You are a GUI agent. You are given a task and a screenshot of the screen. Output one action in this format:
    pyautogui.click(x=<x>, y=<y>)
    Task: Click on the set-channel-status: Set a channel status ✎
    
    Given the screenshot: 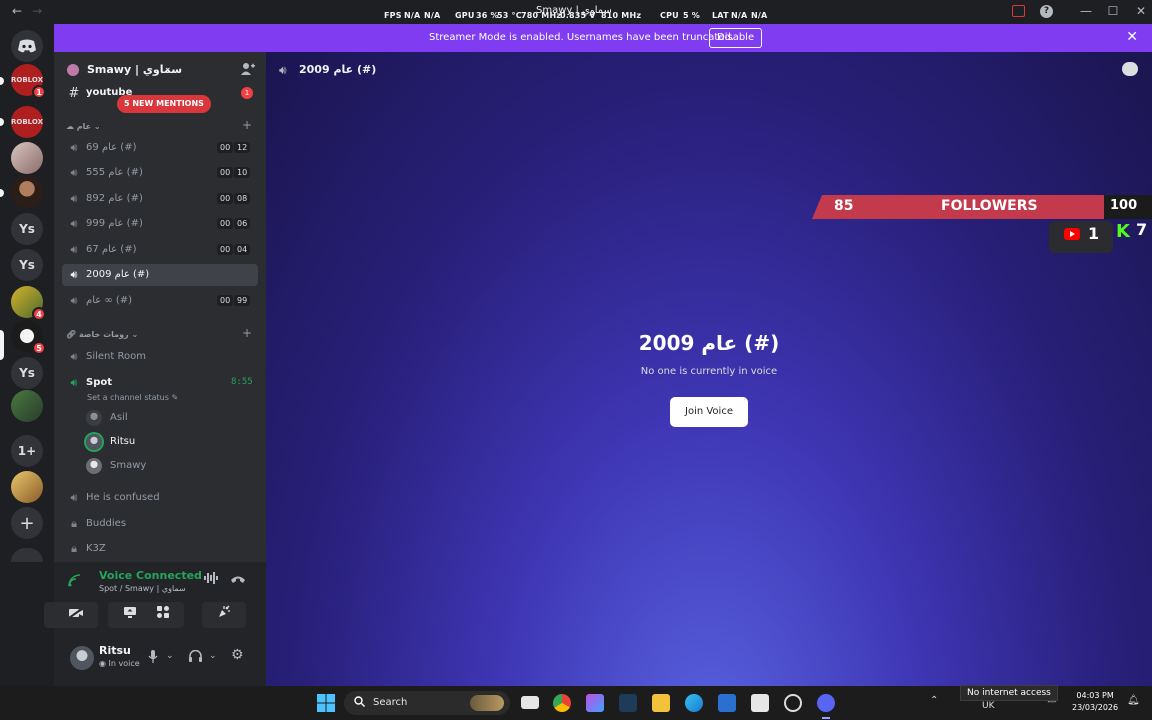 What is the action you would take?
    pyautogui.click(x=132, y=397)
    